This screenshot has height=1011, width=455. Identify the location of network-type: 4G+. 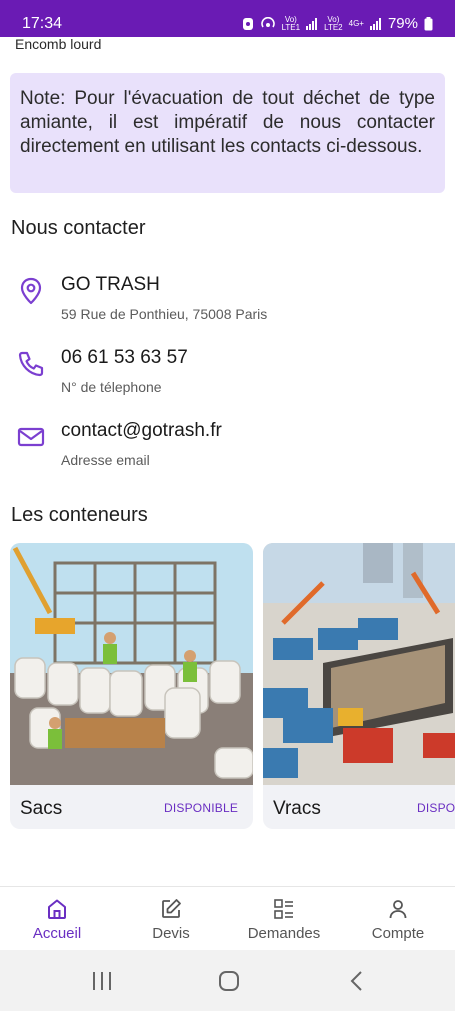
(356, 23).